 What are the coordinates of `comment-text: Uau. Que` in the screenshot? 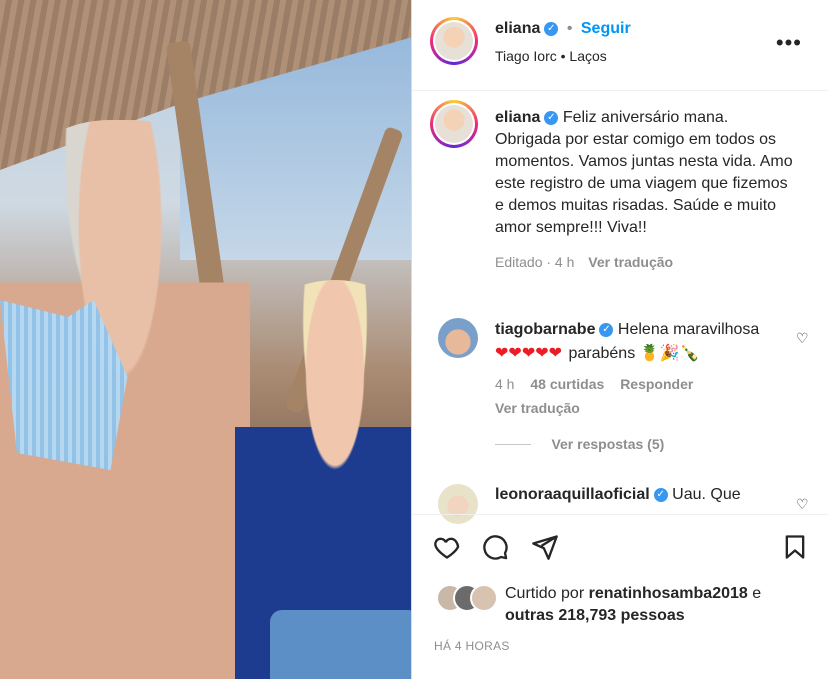 It's located at (706, 494).